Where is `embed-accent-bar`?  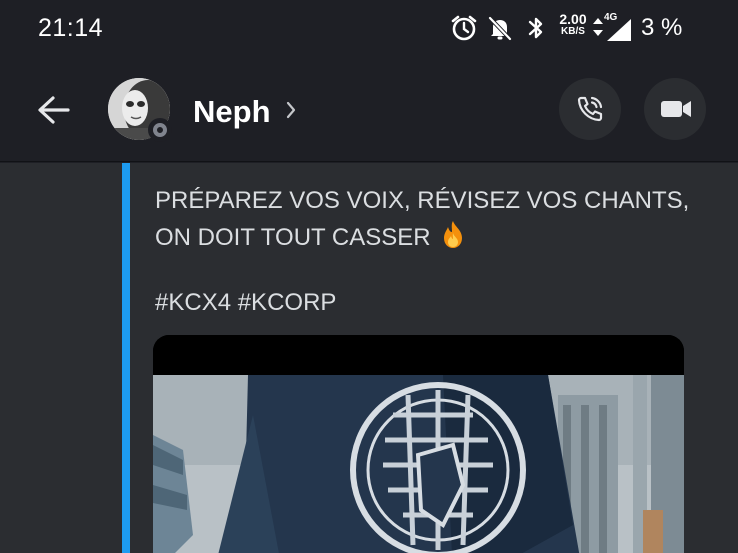 embed-accent-bar is located at coordinates (126, 358).